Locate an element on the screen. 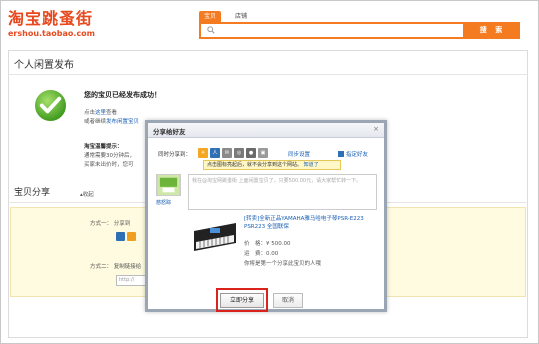  netease-icon: ▣ is located at coordinates (263, 153).